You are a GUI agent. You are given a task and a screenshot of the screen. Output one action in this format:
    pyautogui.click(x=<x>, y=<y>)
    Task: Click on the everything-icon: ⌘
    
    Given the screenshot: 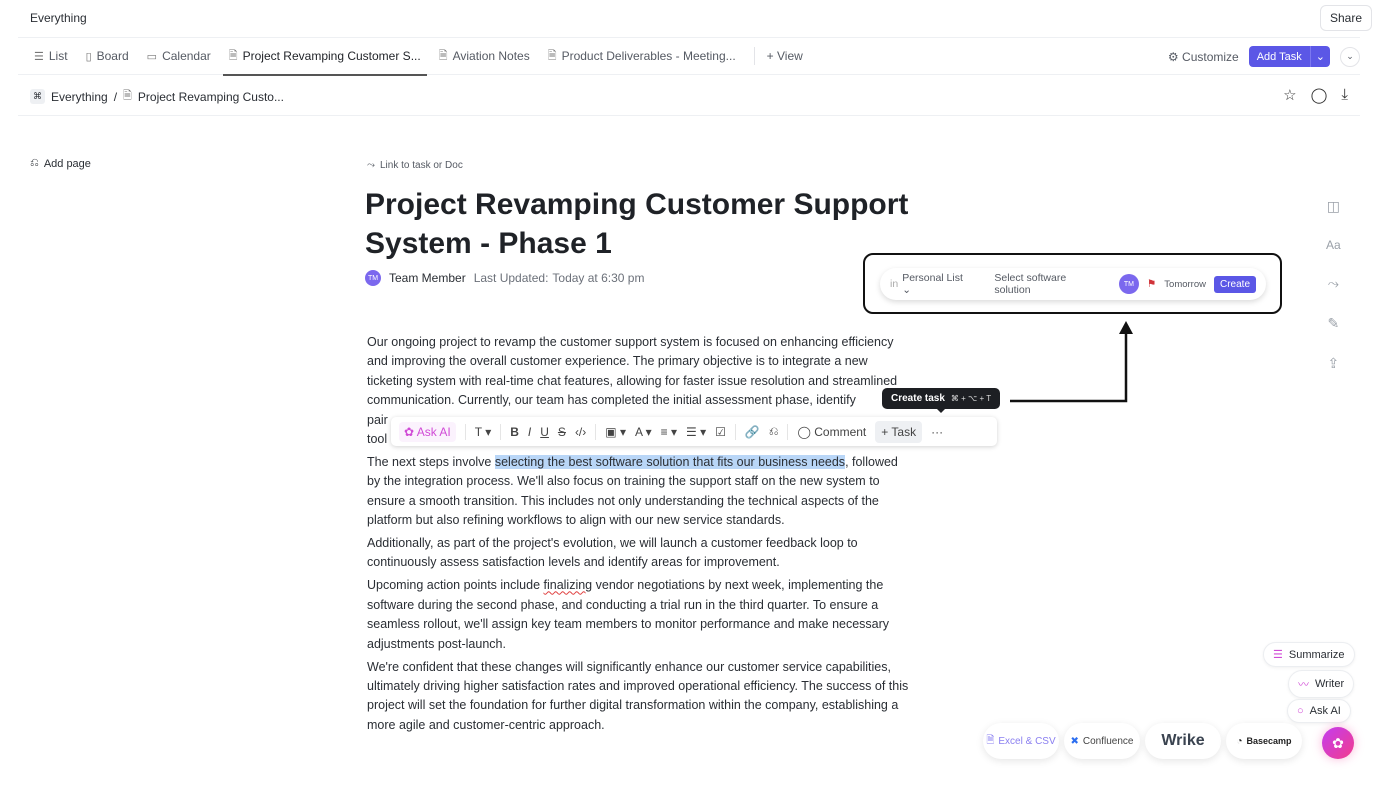 What is the action you would take?
    pyautogui.click(x=37, y=96)
    